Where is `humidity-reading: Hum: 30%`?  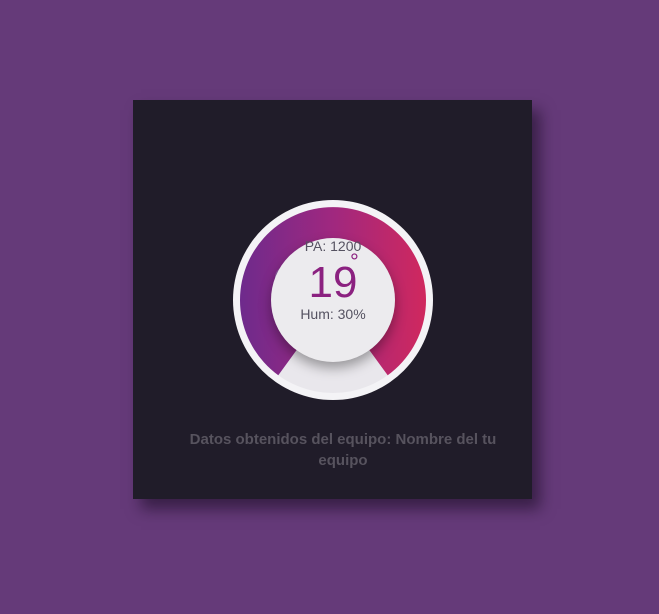 humidity-reading: Hum: 30% is located at coordinates (333, 314).